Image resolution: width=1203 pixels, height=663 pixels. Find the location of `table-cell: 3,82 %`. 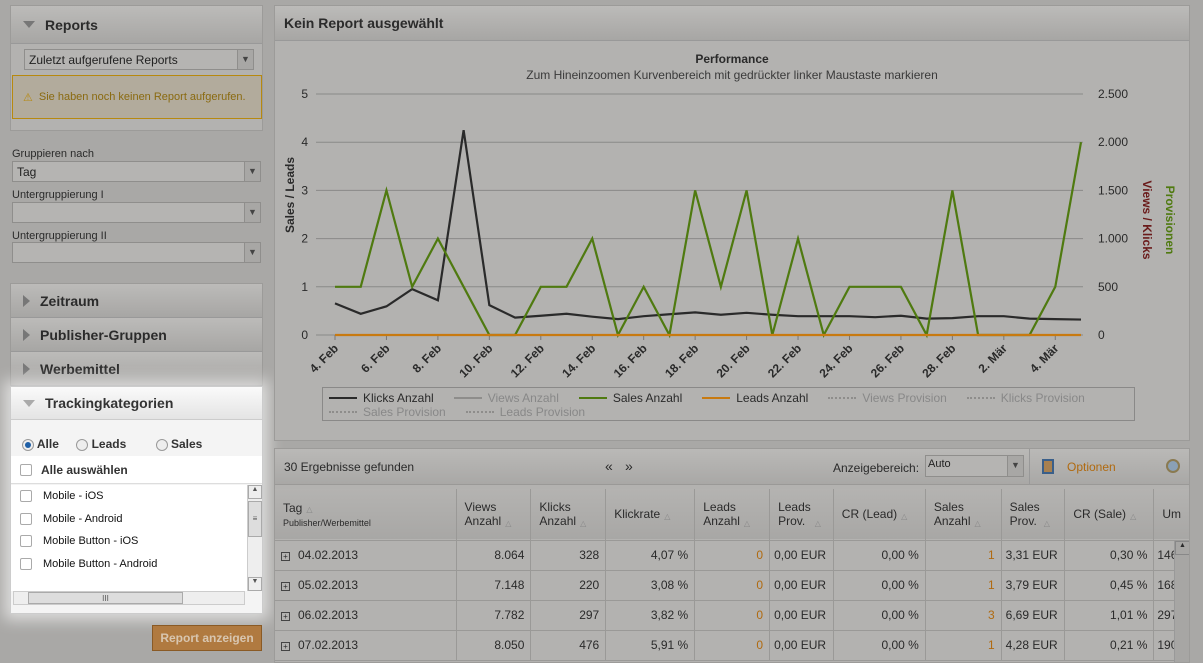

table-cell: 3,82 % is located at coordinates (650, 615).